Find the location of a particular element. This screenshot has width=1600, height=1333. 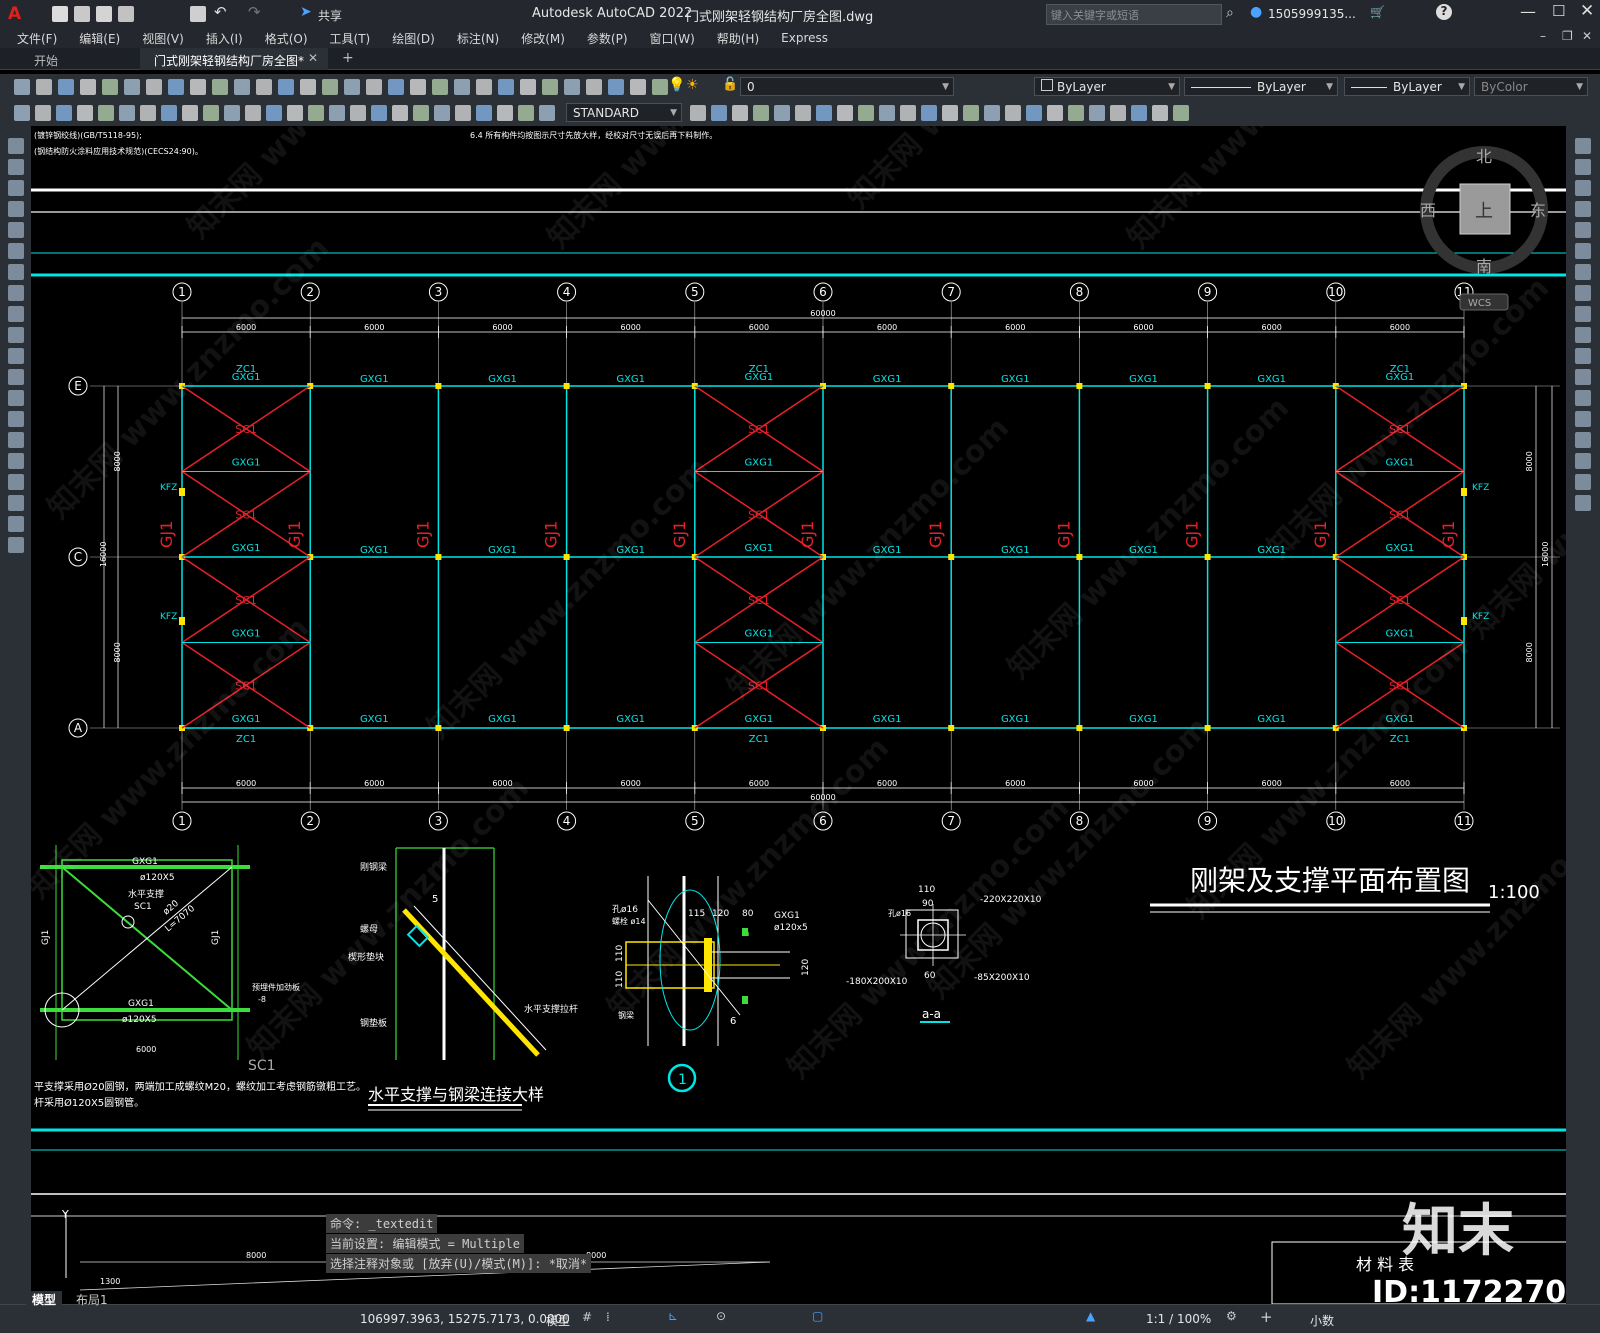

share-icon: ➤ is located at coordinates (306, 12).